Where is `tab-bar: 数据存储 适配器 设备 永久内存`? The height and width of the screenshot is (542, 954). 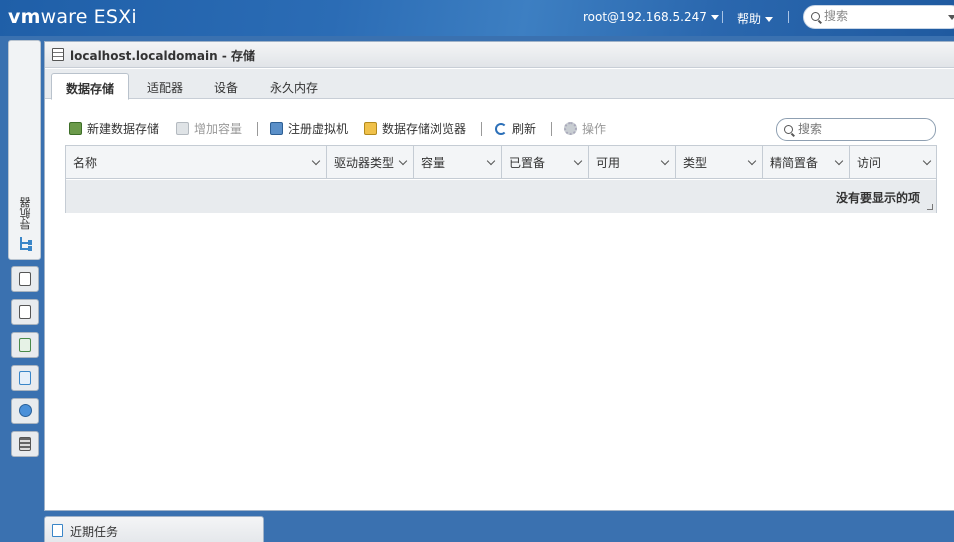
tab-bar: 数据存储 适配器 设备 永久内存 is located at coordinates (499, 84).